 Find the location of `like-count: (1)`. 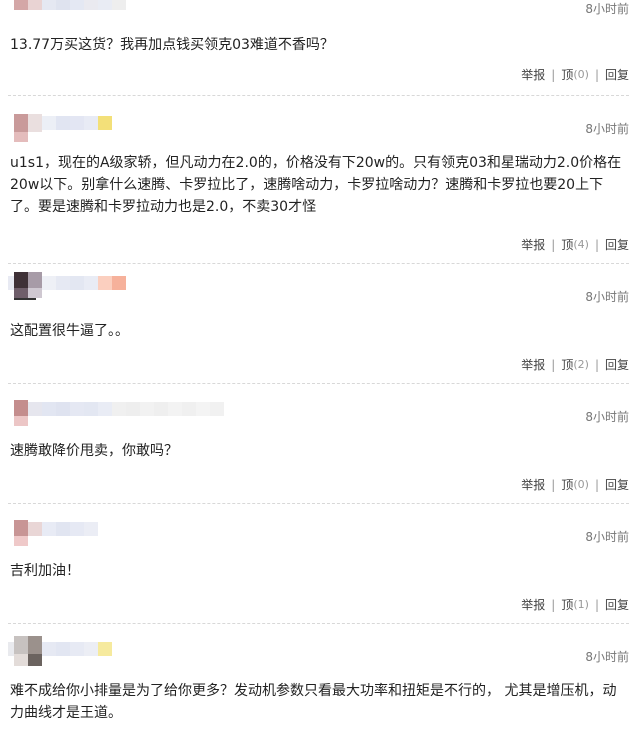

like-count: (1) is located at coordinates (581, 604).